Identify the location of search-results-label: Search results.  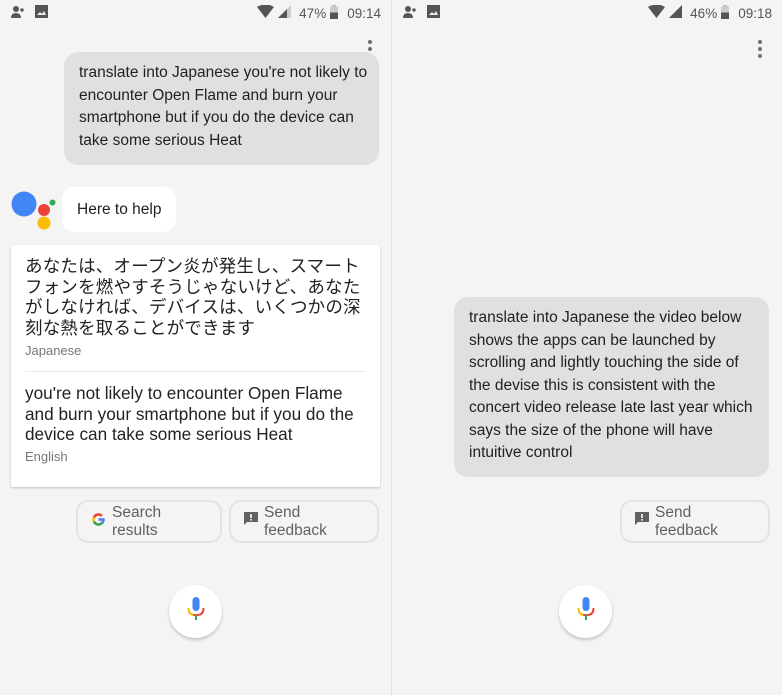
(137, 521).